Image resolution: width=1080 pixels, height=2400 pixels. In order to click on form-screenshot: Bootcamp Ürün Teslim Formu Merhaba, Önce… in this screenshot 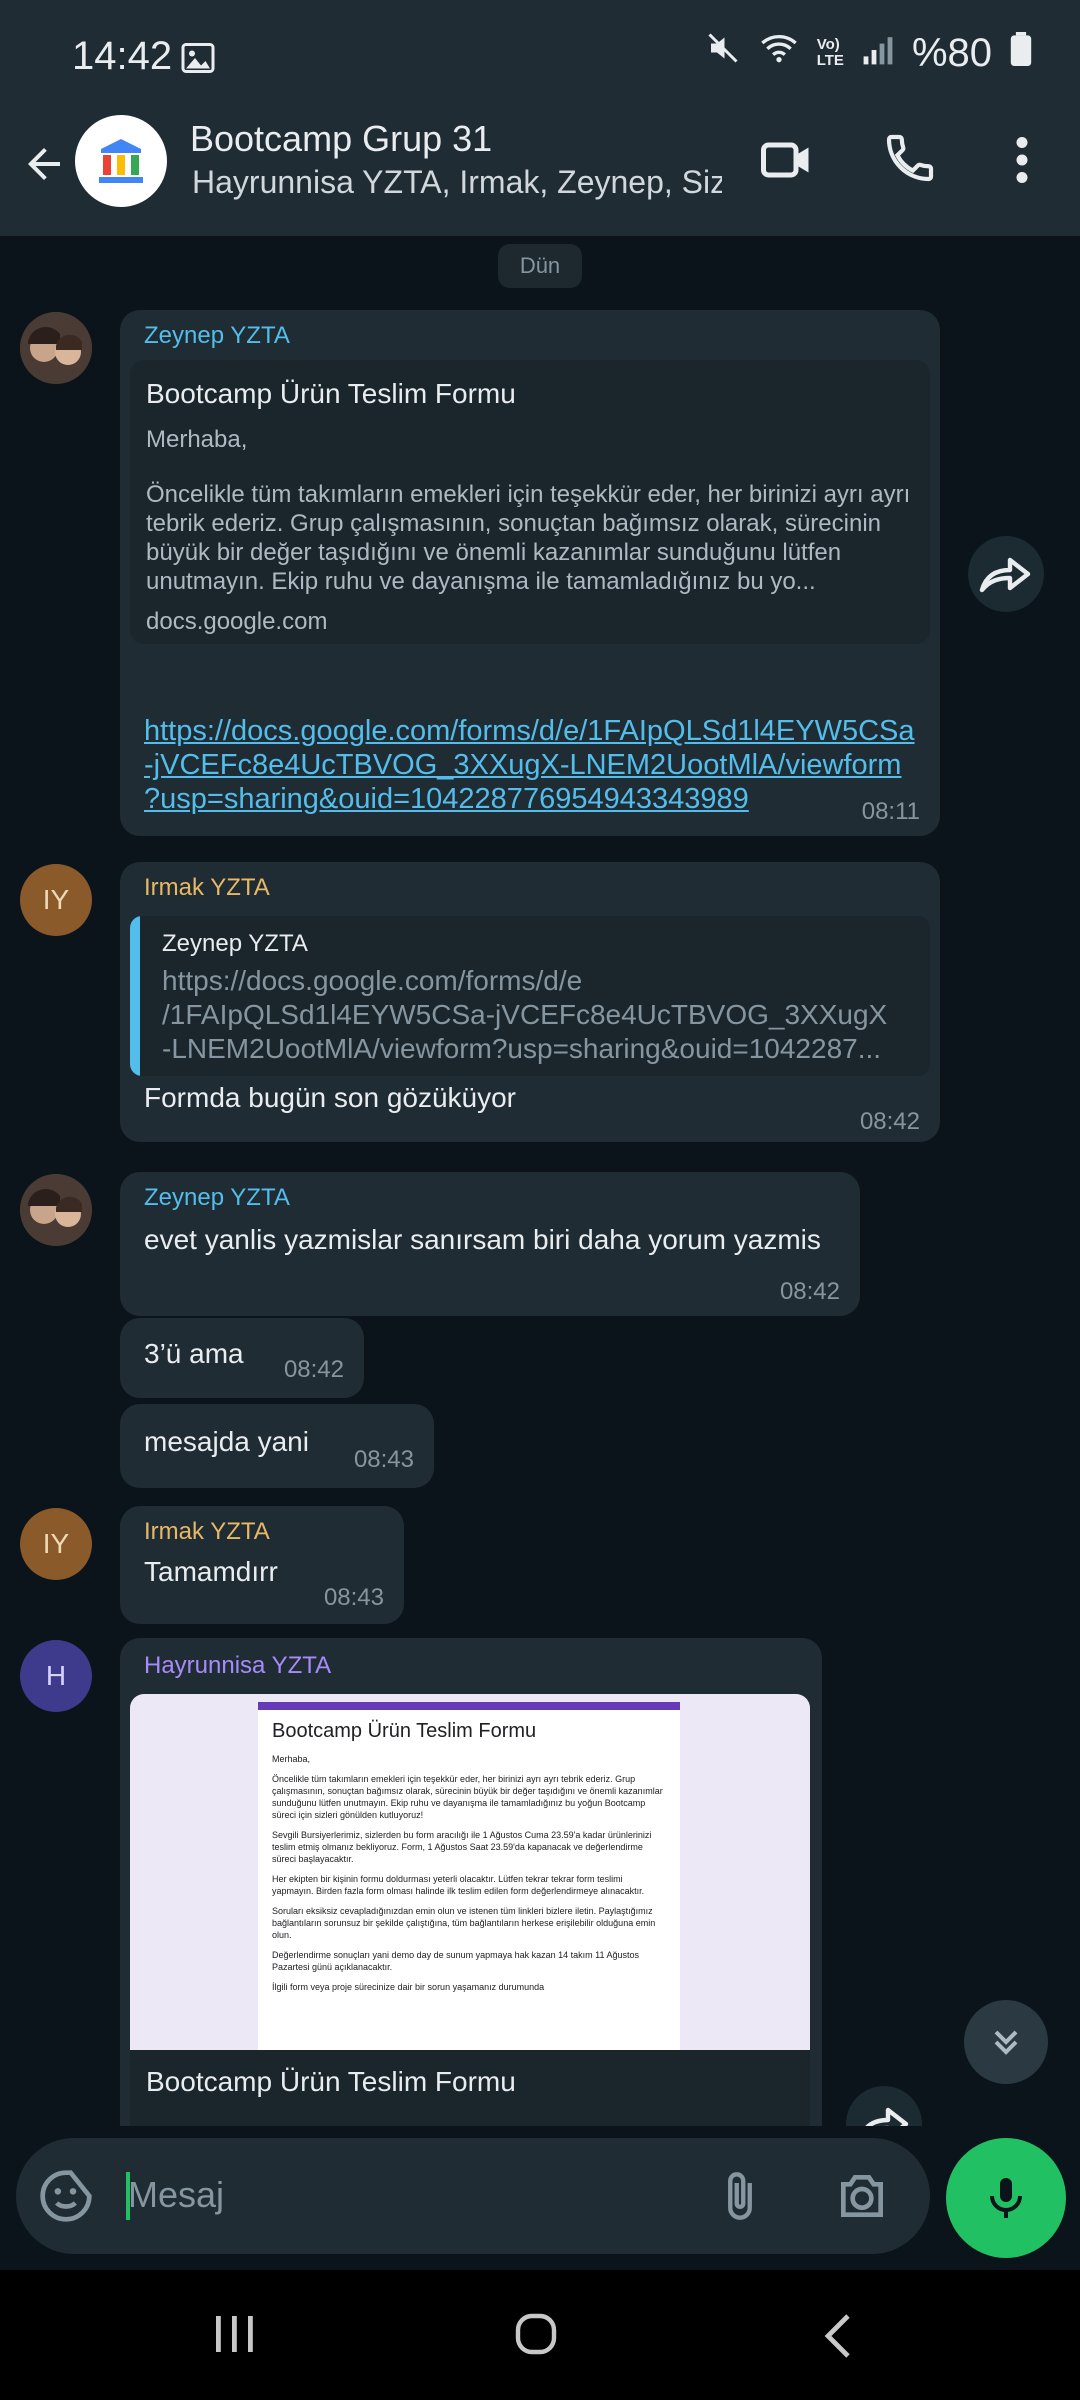, I will do `click(469, 1876)`.